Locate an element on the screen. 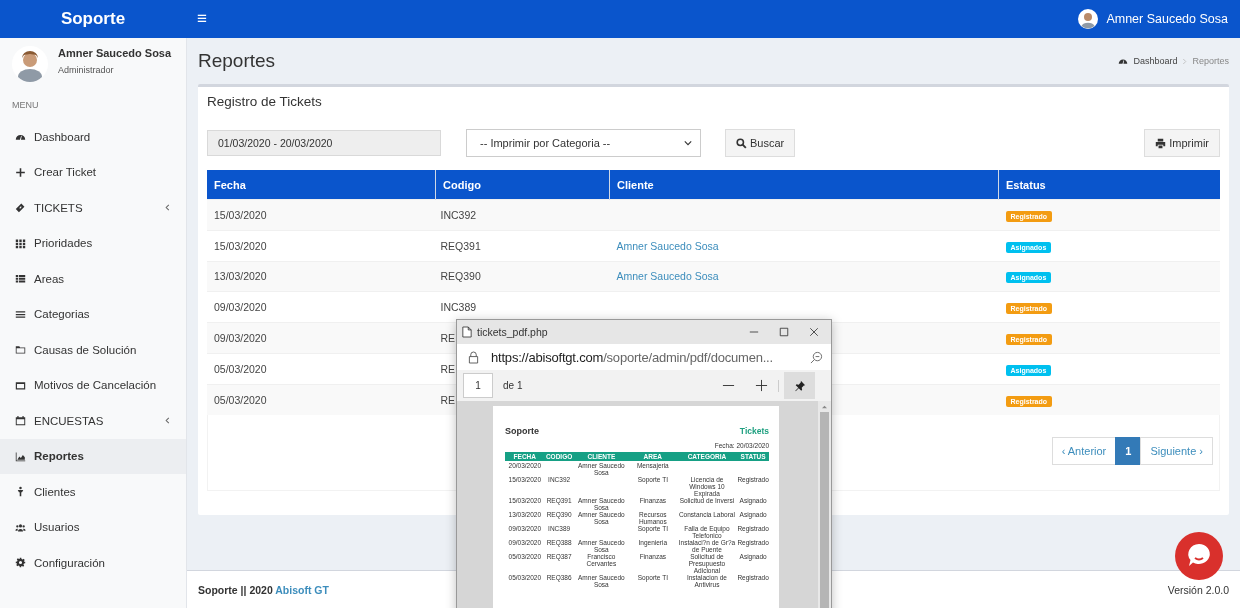 The width and height of the screenshot is (1240, 608). window-title: tickets_pdf.php is located at coordinates (512, 332).